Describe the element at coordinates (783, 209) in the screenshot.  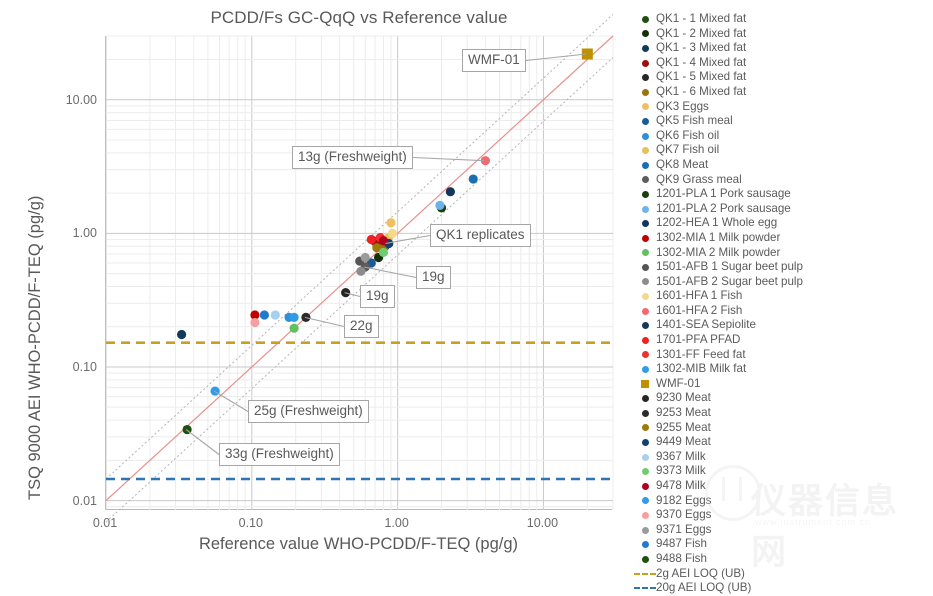
I see `legend-item: 1201-PLA 2 Pork sausage` at that location.